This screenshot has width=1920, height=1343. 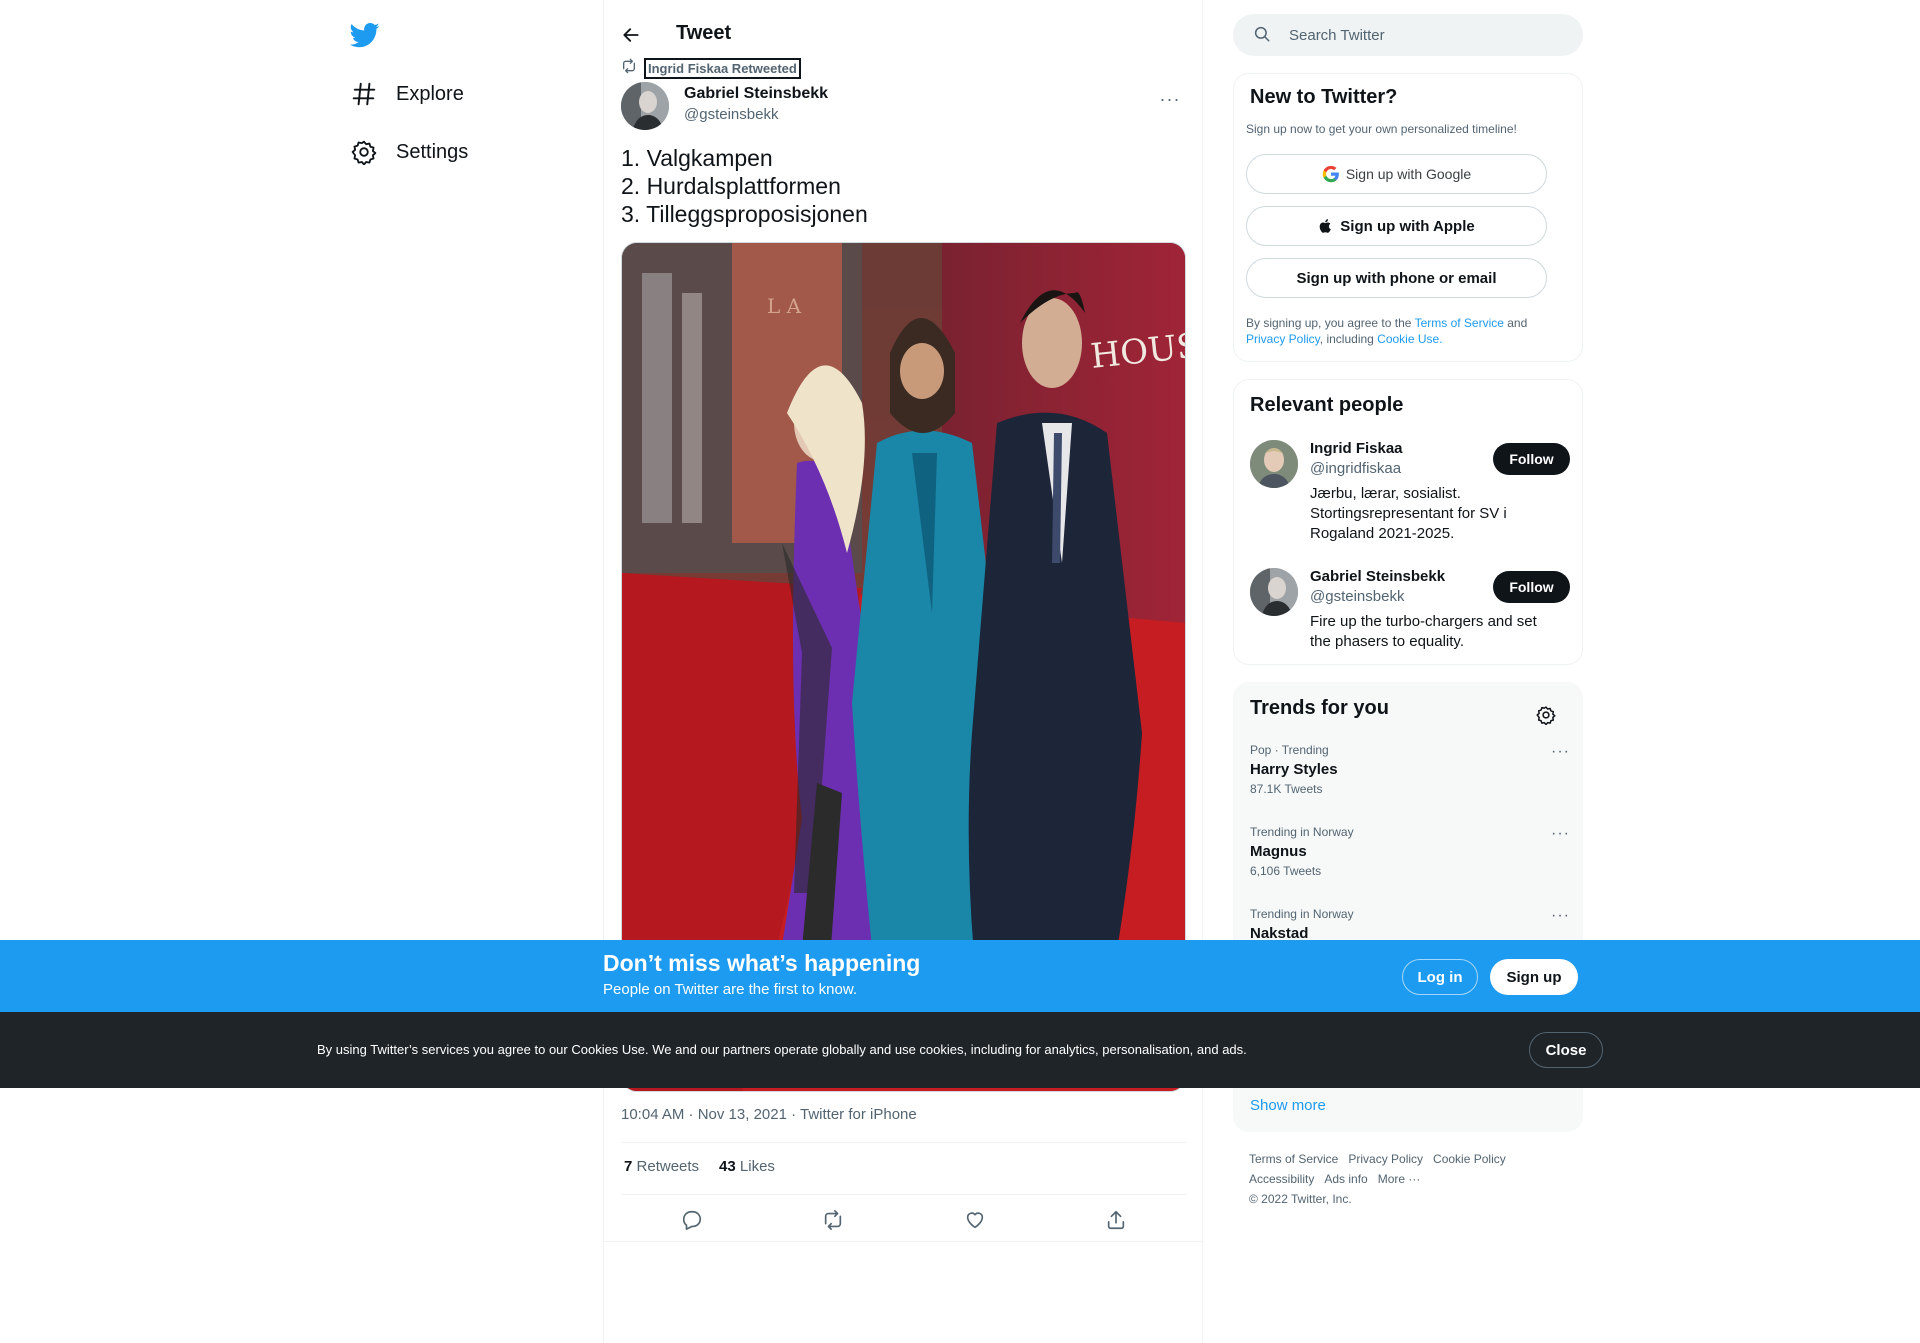 What do you see at coordinates (645, 106) in the screenshot?
I see `author-avatar` at bounding box center [645, 106].